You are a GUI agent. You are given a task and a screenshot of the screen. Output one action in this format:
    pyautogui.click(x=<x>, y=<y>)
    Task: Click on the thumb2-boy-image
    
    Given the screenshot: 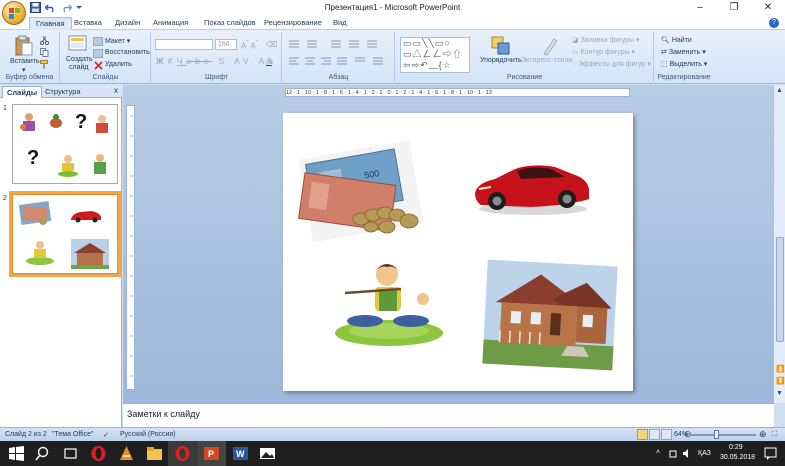 What is the action you would take?
    pyautogui.click(x=40, y=253)
    